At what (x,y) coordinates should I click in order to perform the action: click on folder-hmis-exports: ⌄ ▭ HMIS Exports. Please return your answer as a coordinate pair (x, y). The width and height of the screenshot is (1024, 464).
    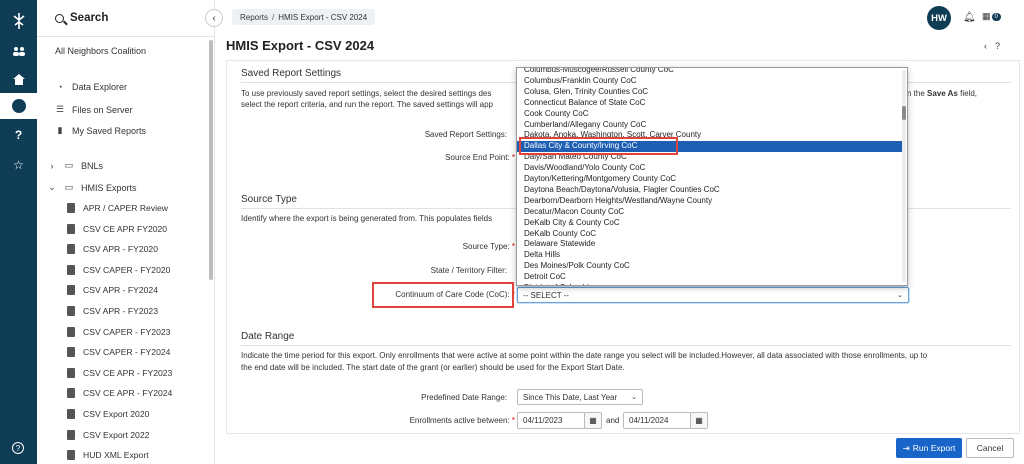
    Looking at the image, I should click on (91, 187).